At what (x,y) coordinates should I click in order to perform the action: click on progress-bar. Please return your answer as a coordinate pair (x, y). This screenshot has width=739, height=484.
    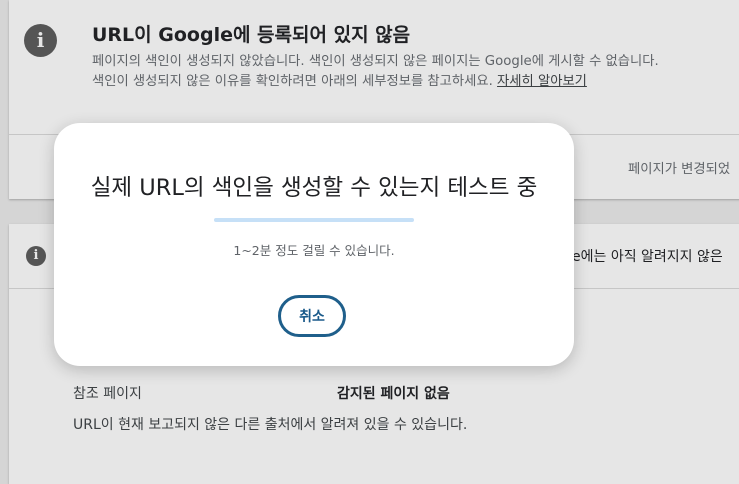
    Looking at the image, I should click on (314, 220).